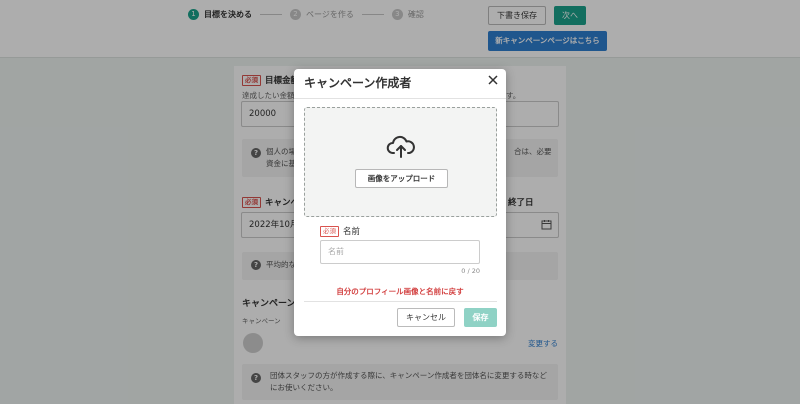  What do you see at coordinates (426, 317) in the screenshot?
I see `cancel-button: キャンセル` at bounding box center [426, 317].